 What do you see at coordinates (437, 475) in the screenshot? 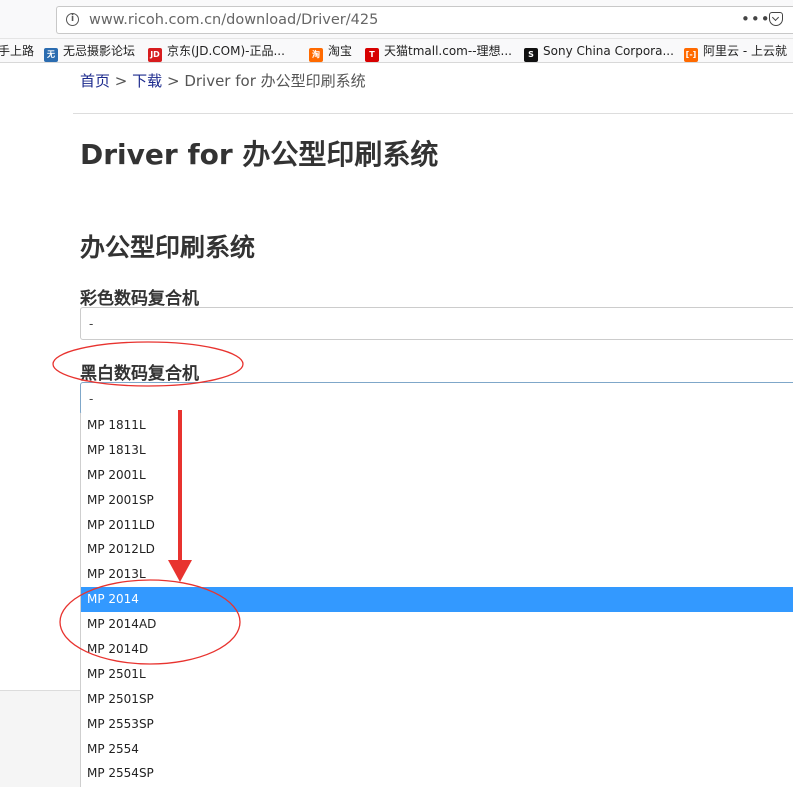
I see `dropdown-option: MP 2001L` at bounding box center [437, 475].